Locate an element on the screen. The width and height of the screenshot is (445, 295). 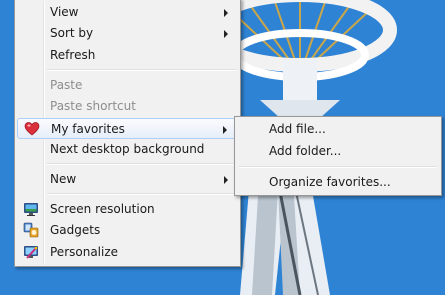
menu-item-gadgets: Gadgets is located at coordinates (127, 230).